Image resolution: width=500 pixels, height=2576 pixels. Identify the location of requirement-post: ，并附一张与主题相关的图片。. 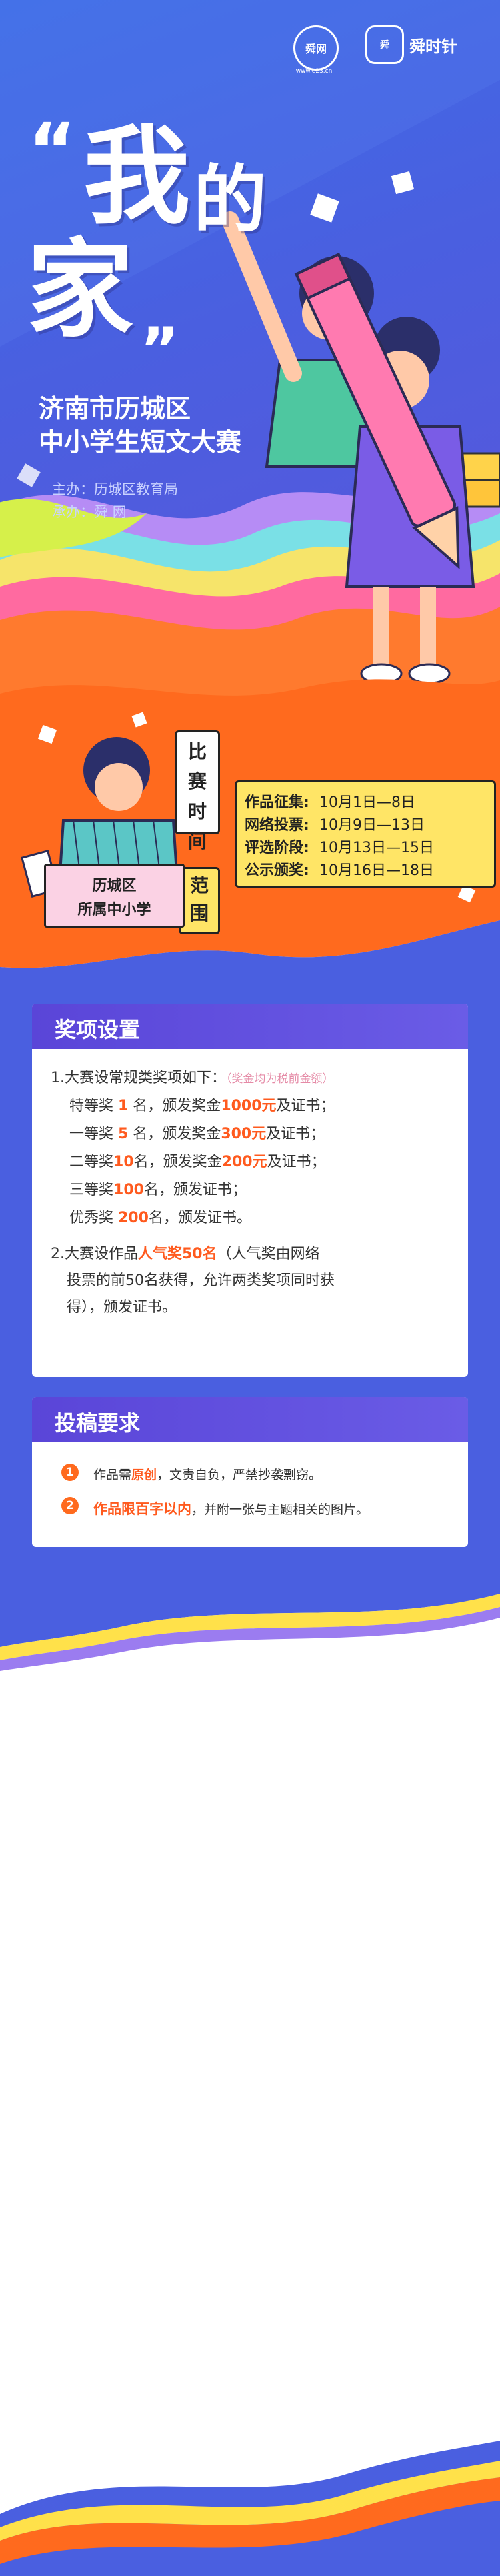
(280, 1509).